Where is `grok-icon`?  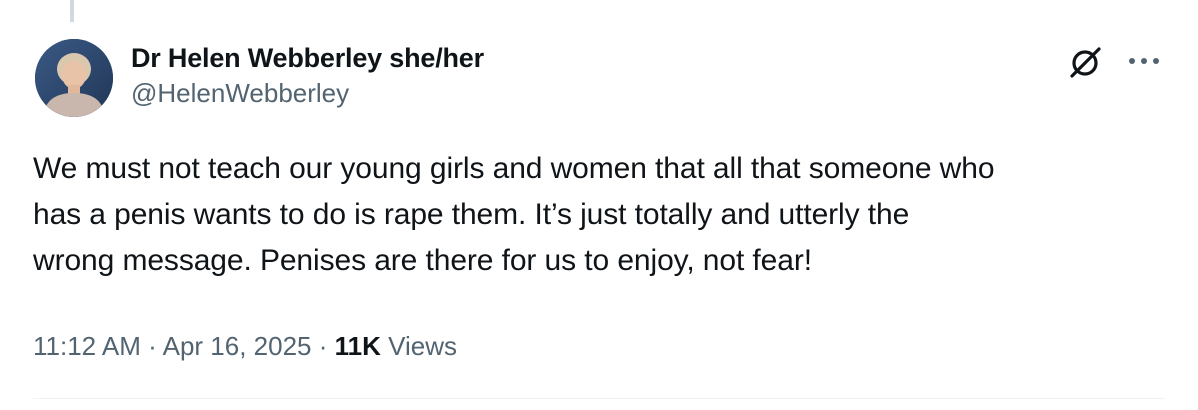
grok-icon is located at coordinates (1086, 62).